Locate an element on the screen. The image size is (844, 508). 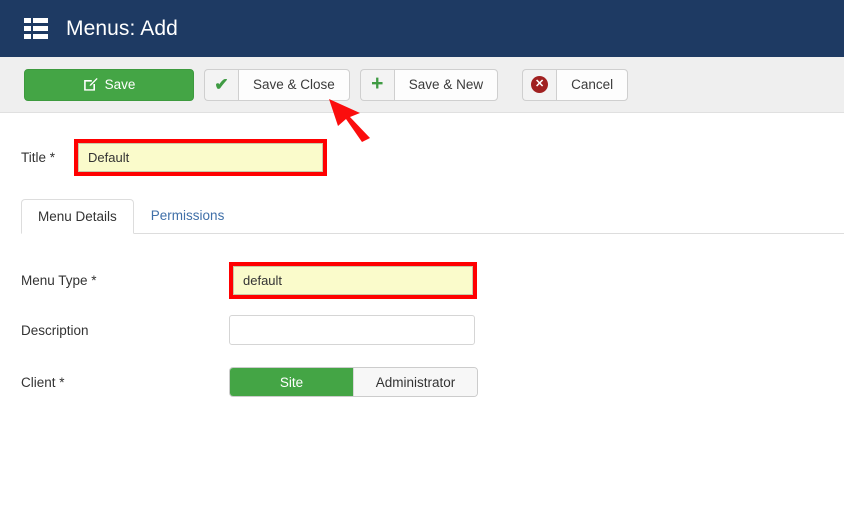
close-circle-icon: ✕ is located at coordinates (540, 84).